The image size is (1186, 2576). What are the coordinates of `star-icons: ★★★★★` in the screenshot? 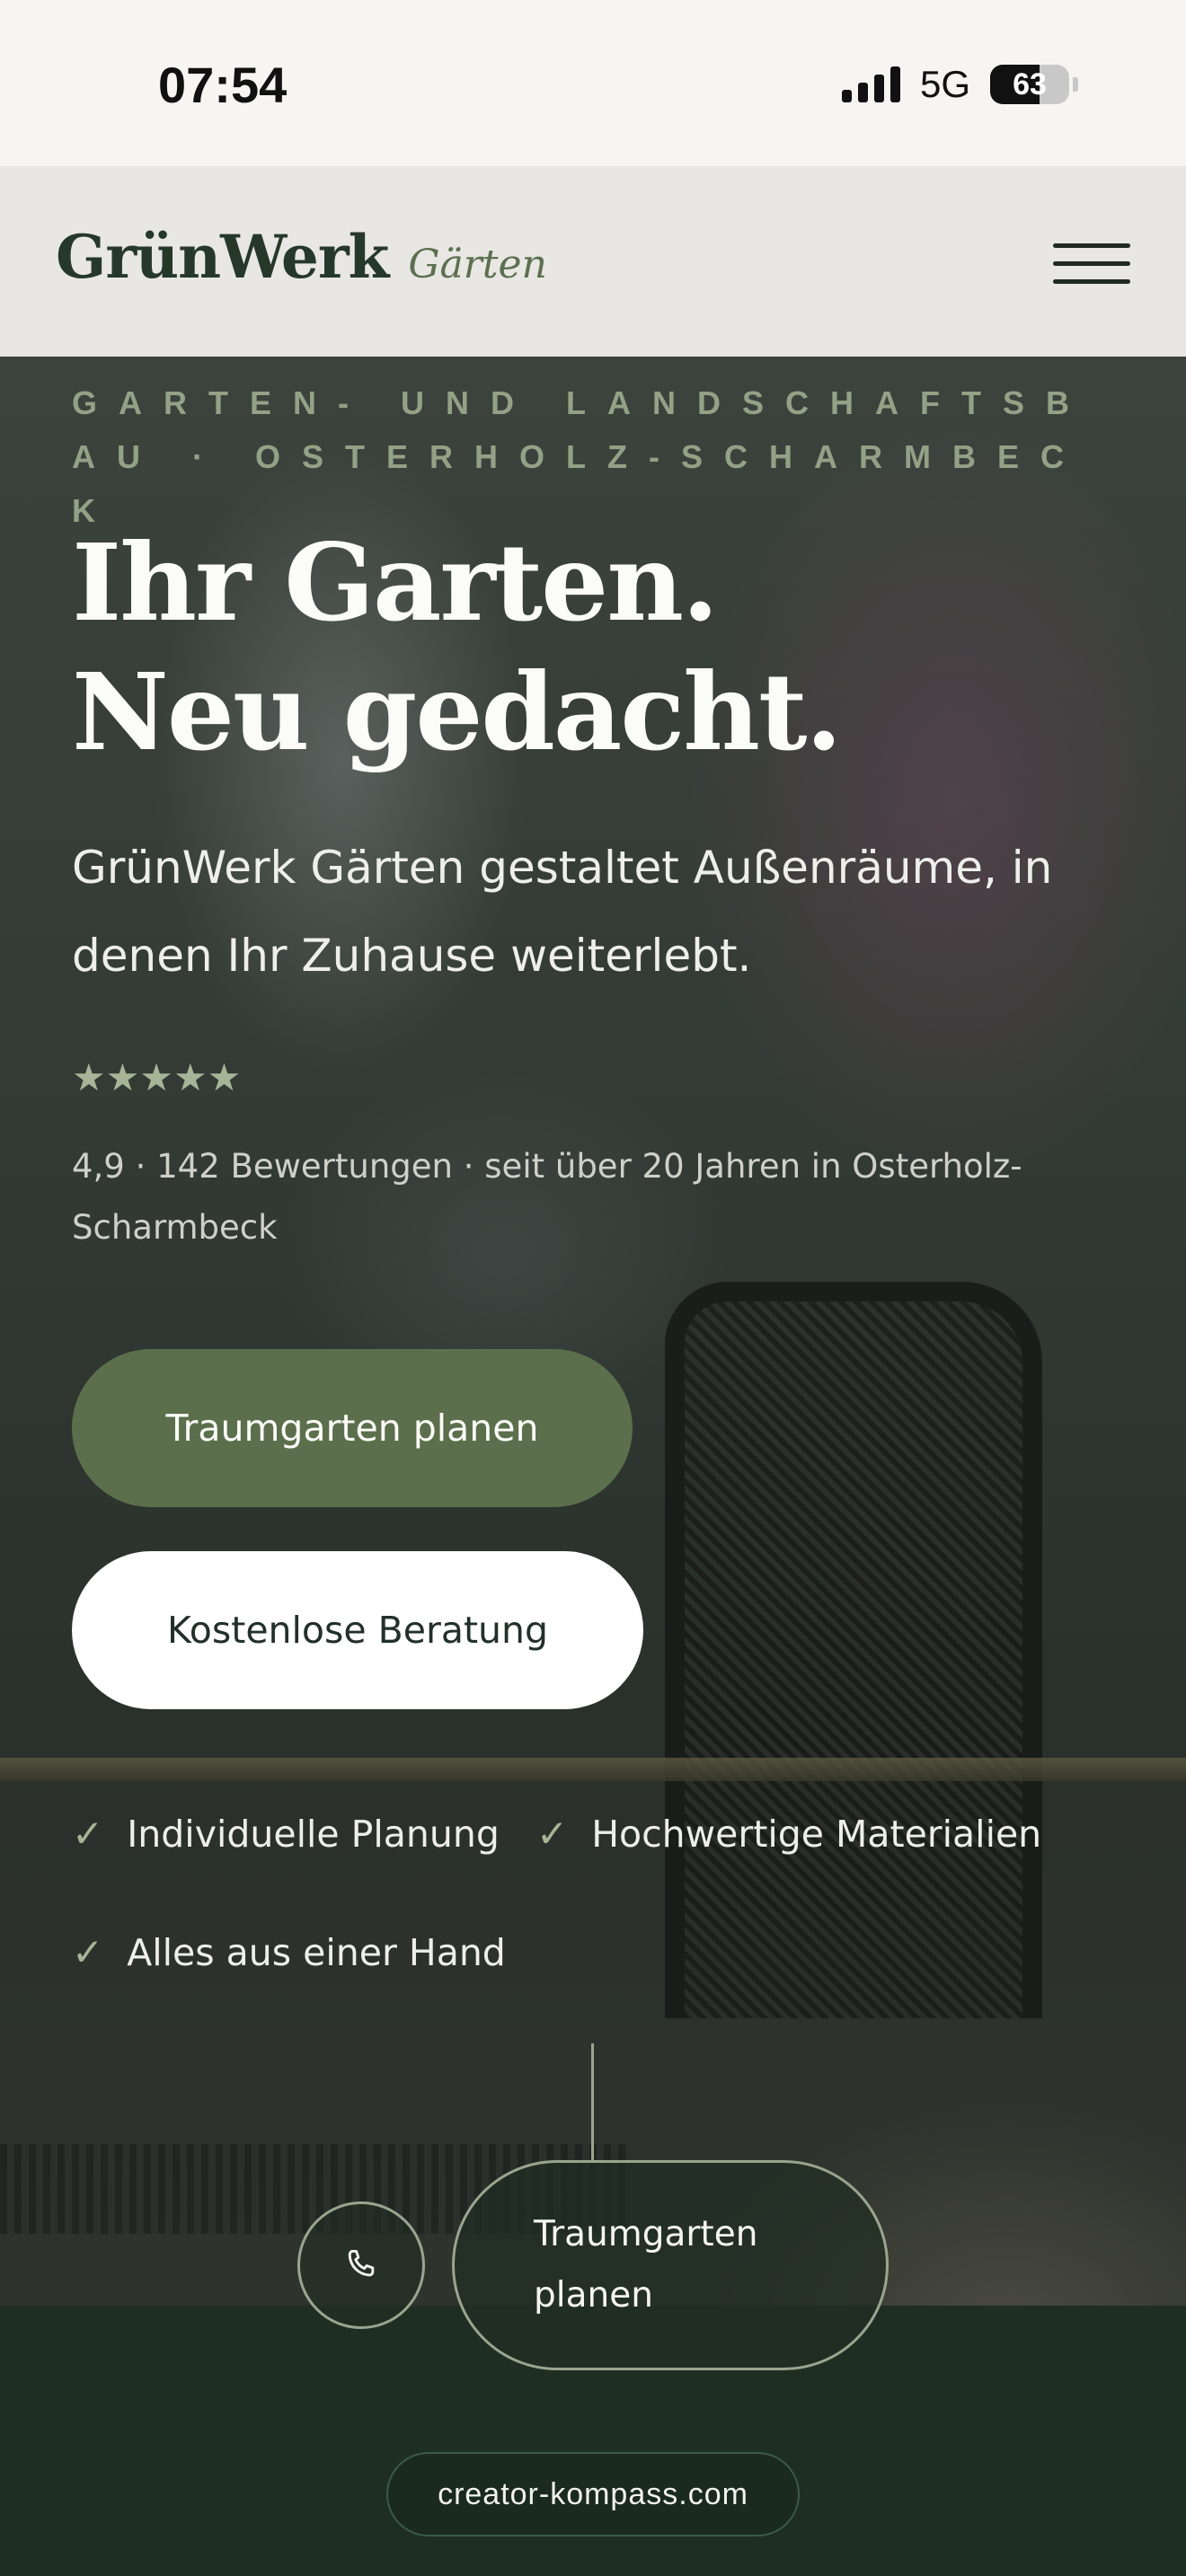 It's located at (157, 1077).